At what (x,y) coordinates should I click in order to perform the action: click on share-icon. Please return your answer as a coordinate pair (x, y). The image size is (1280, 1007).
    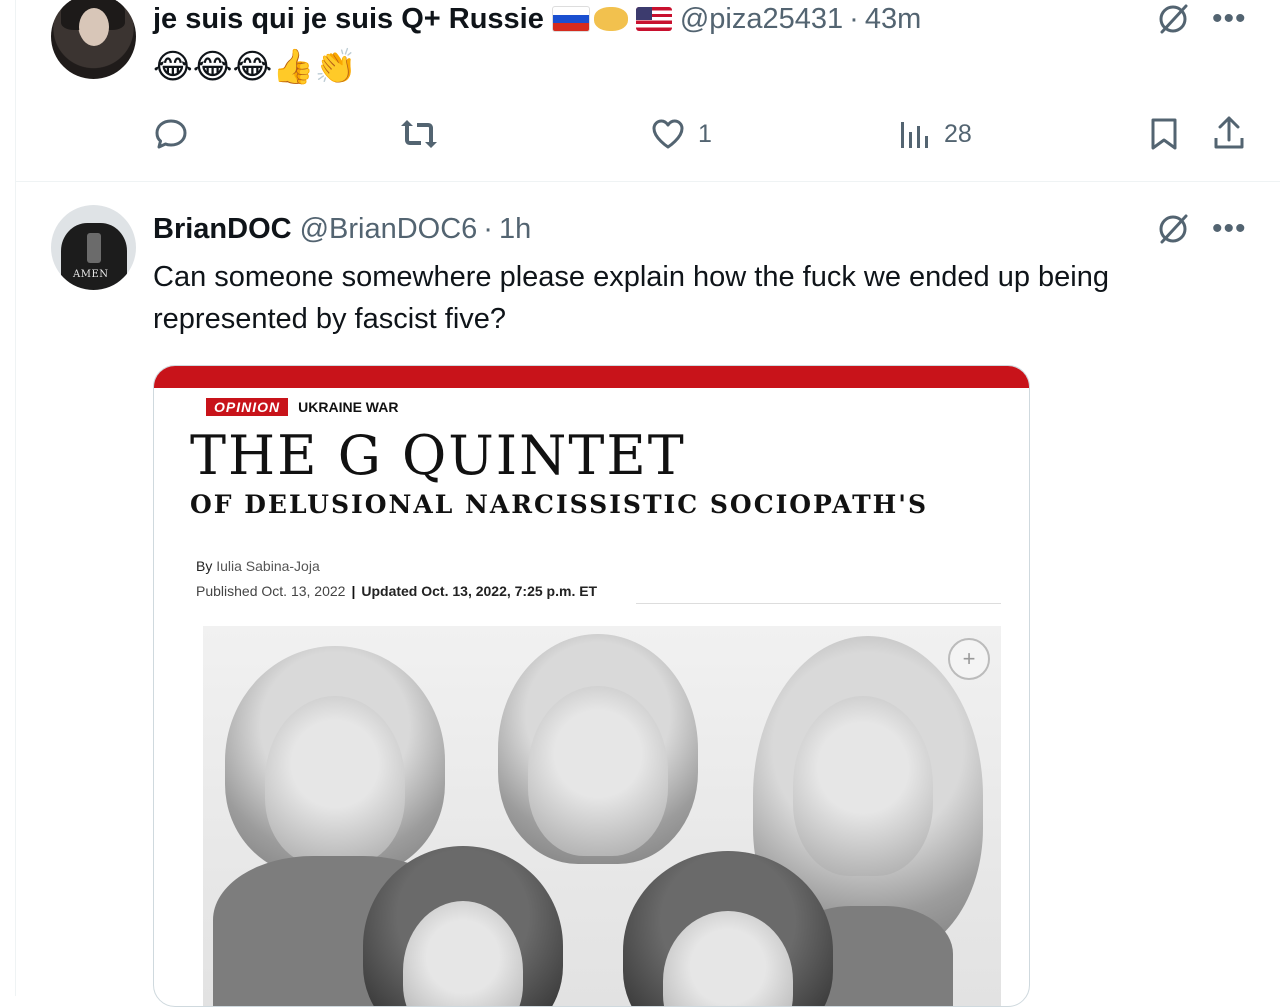
    Looking at the image, I should click on (1229, 132).